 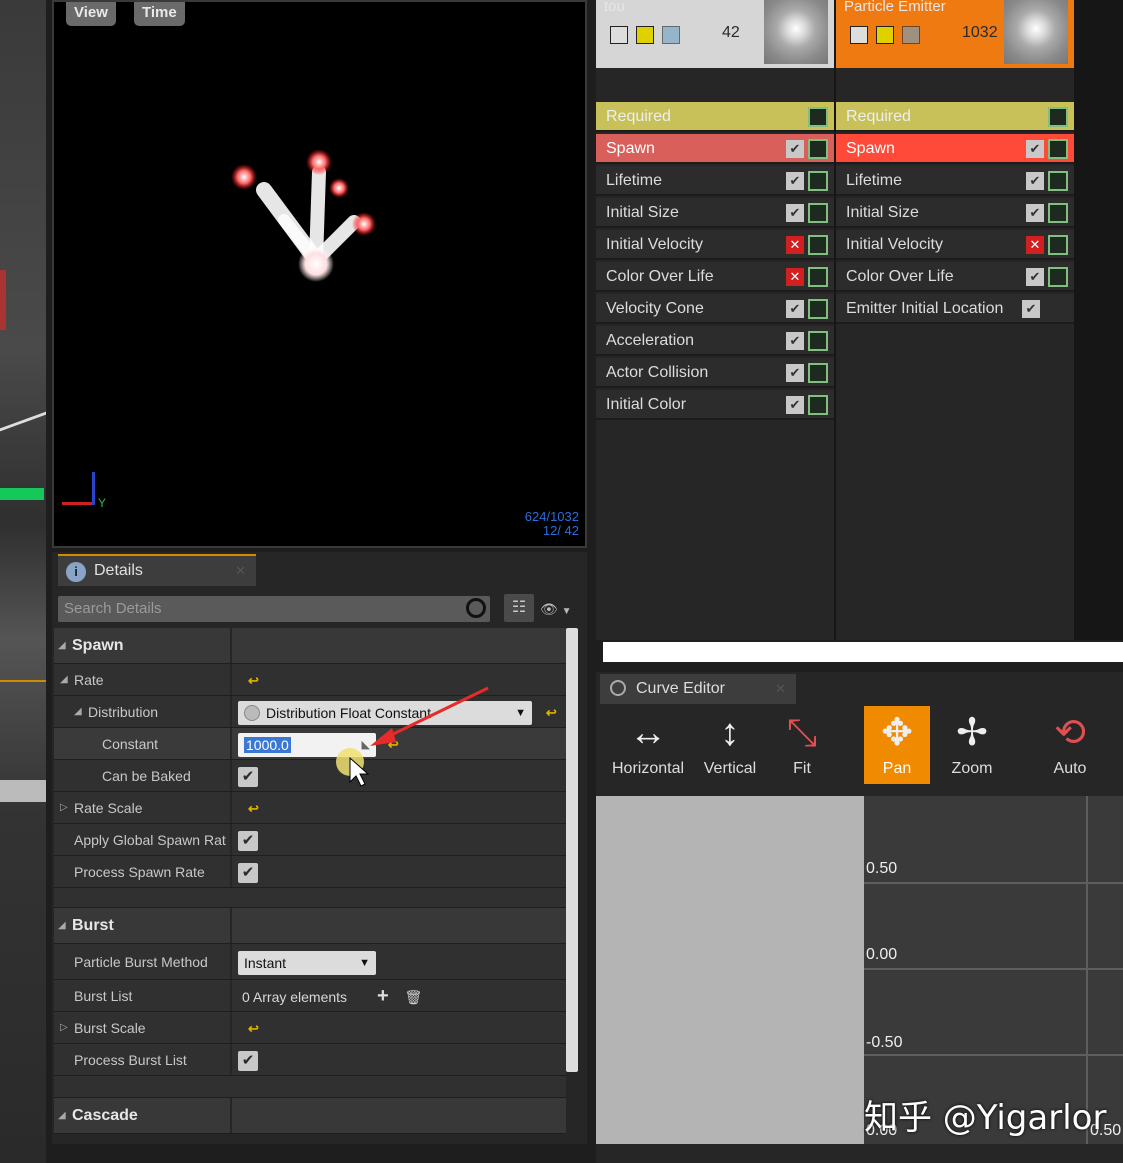 I want to click on tab-curve-editor: Curve Editor ✕, so click(x=698, y=689).